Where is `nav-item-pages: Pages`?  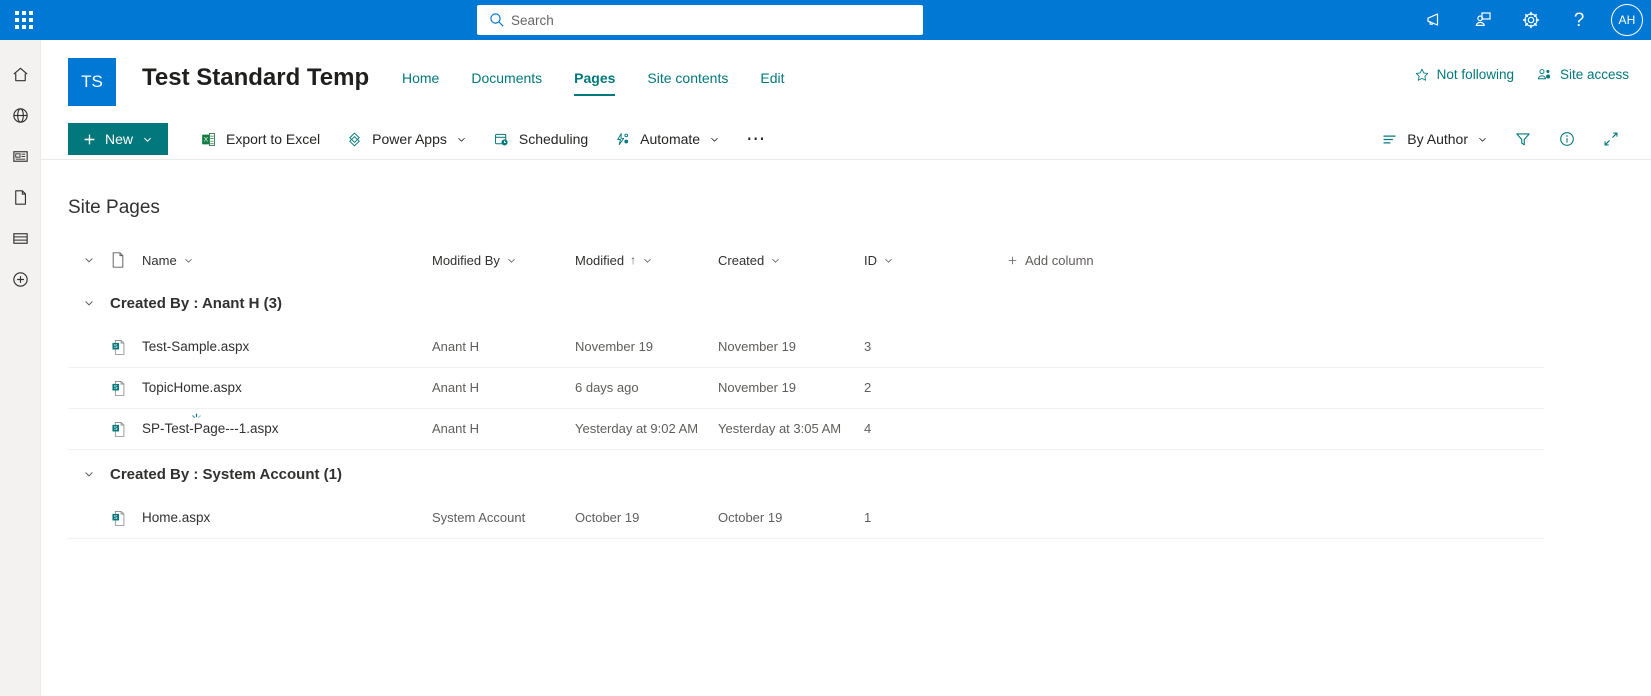
nav-item-pages: Pages is located at coordinates (594, 81).